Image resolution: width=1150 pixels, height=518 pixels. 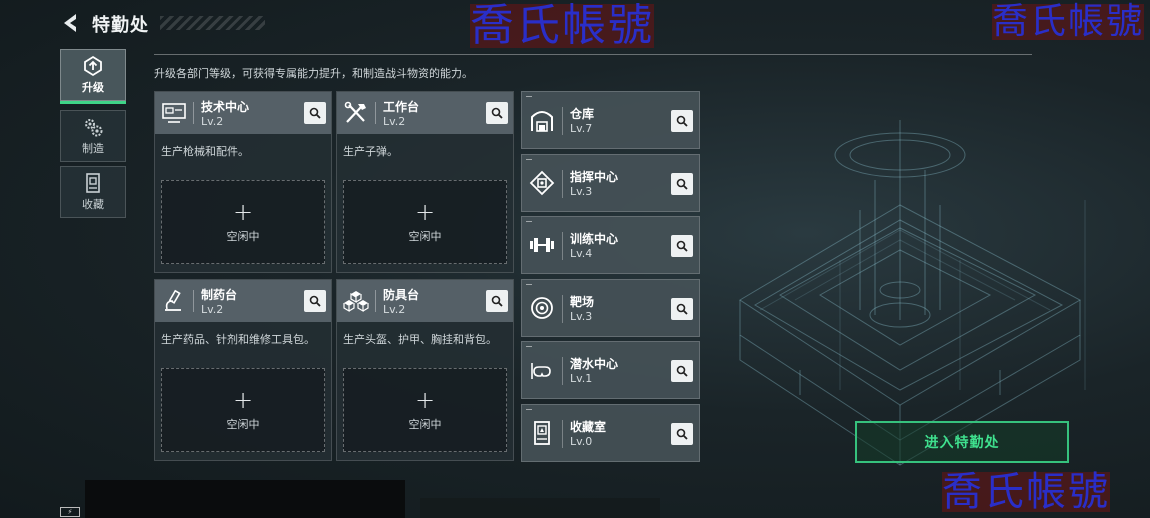 What do you see at coordinates (610, 308) in the screenshot?
I see `facility-card-shooting-range: 靶场 Lv.3` at bounding box center [610, 308].